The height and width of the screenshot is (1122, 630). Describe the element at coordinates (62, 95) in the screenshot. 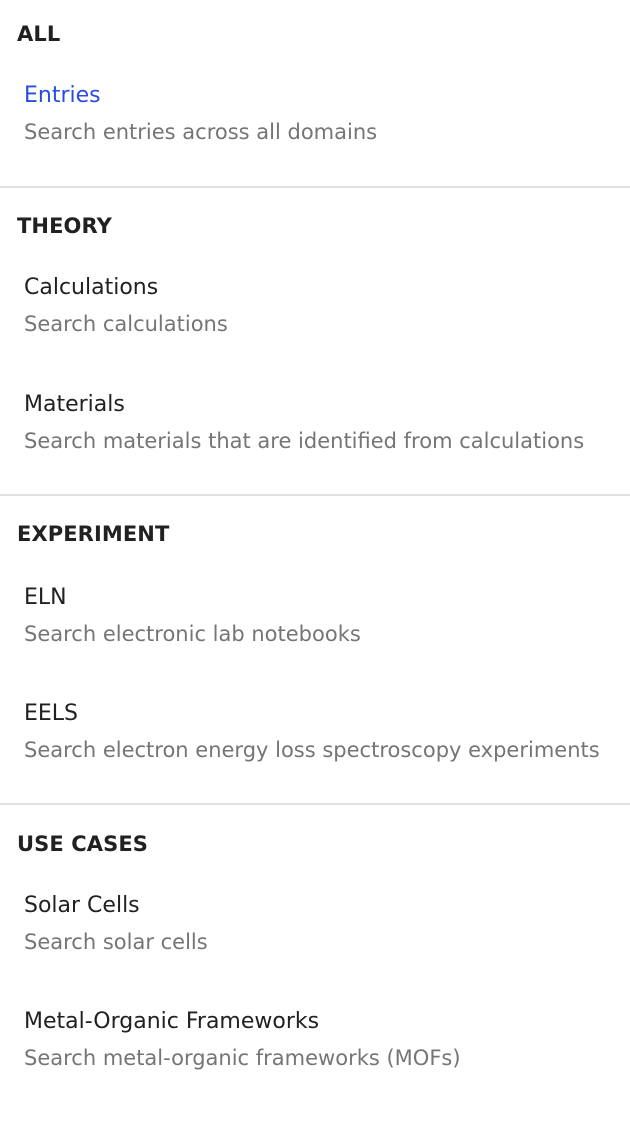

I see `menu-item-label: Entries` at that location.